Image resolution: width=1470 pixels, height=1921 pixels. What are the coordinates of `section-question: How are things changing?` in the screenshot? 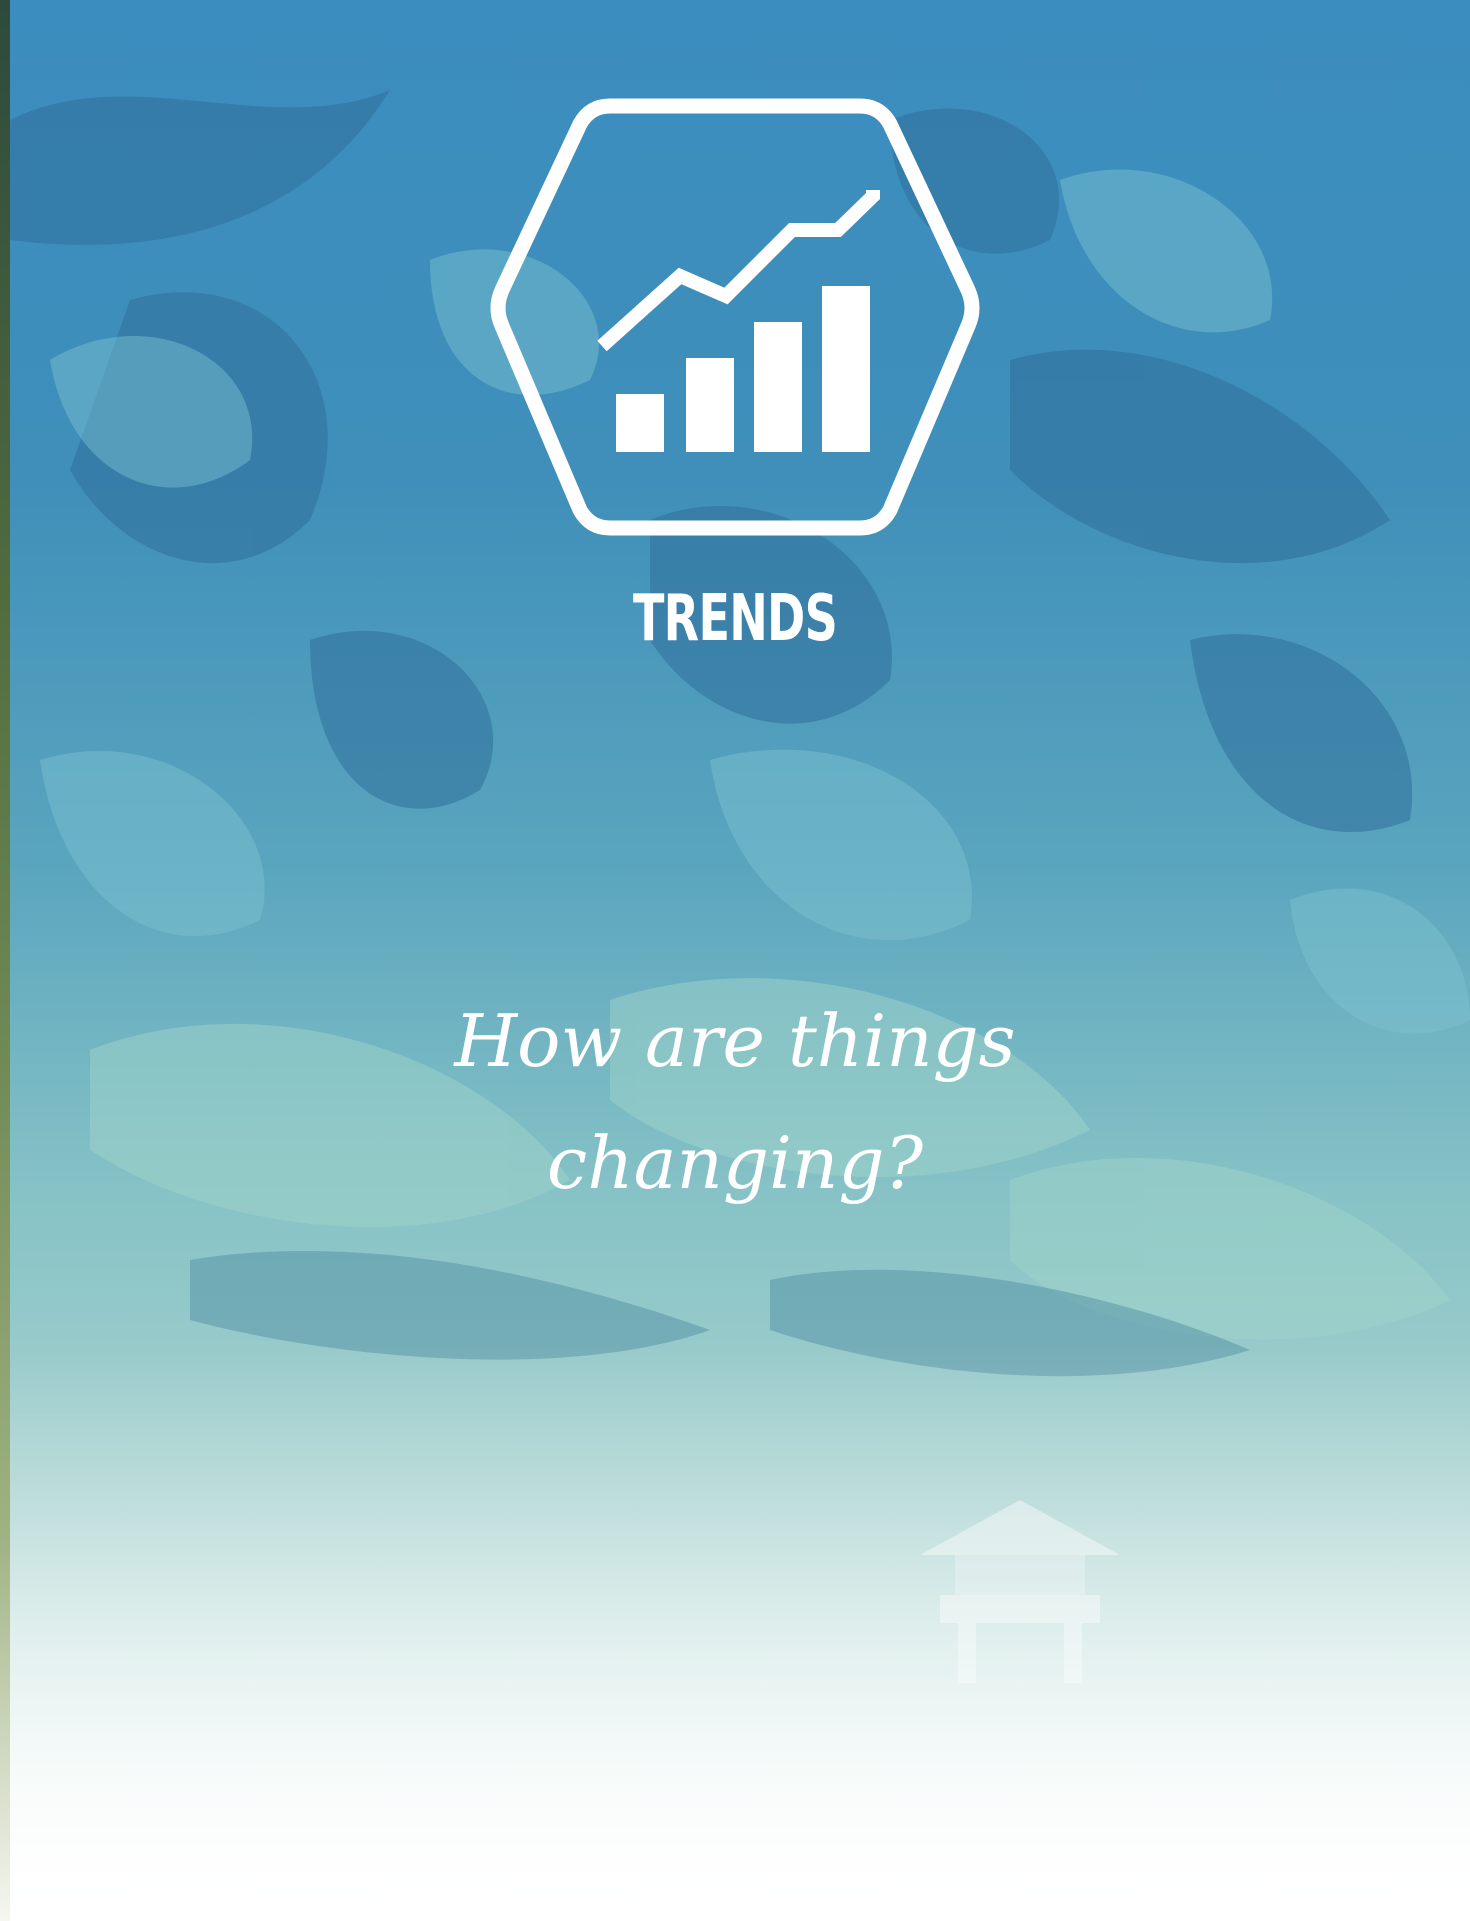 It's located at (735, 1102).